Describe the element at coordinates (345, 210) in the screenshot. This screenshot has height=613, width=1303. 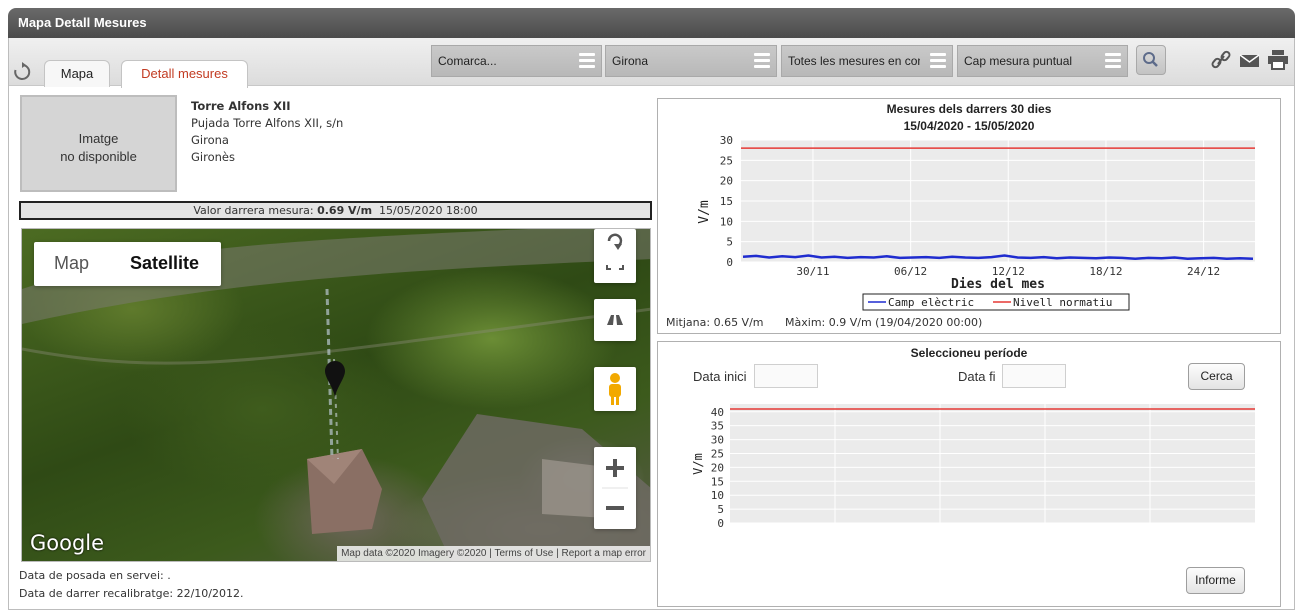
I see `last-measure-value: 0.69 V/m` at that location.